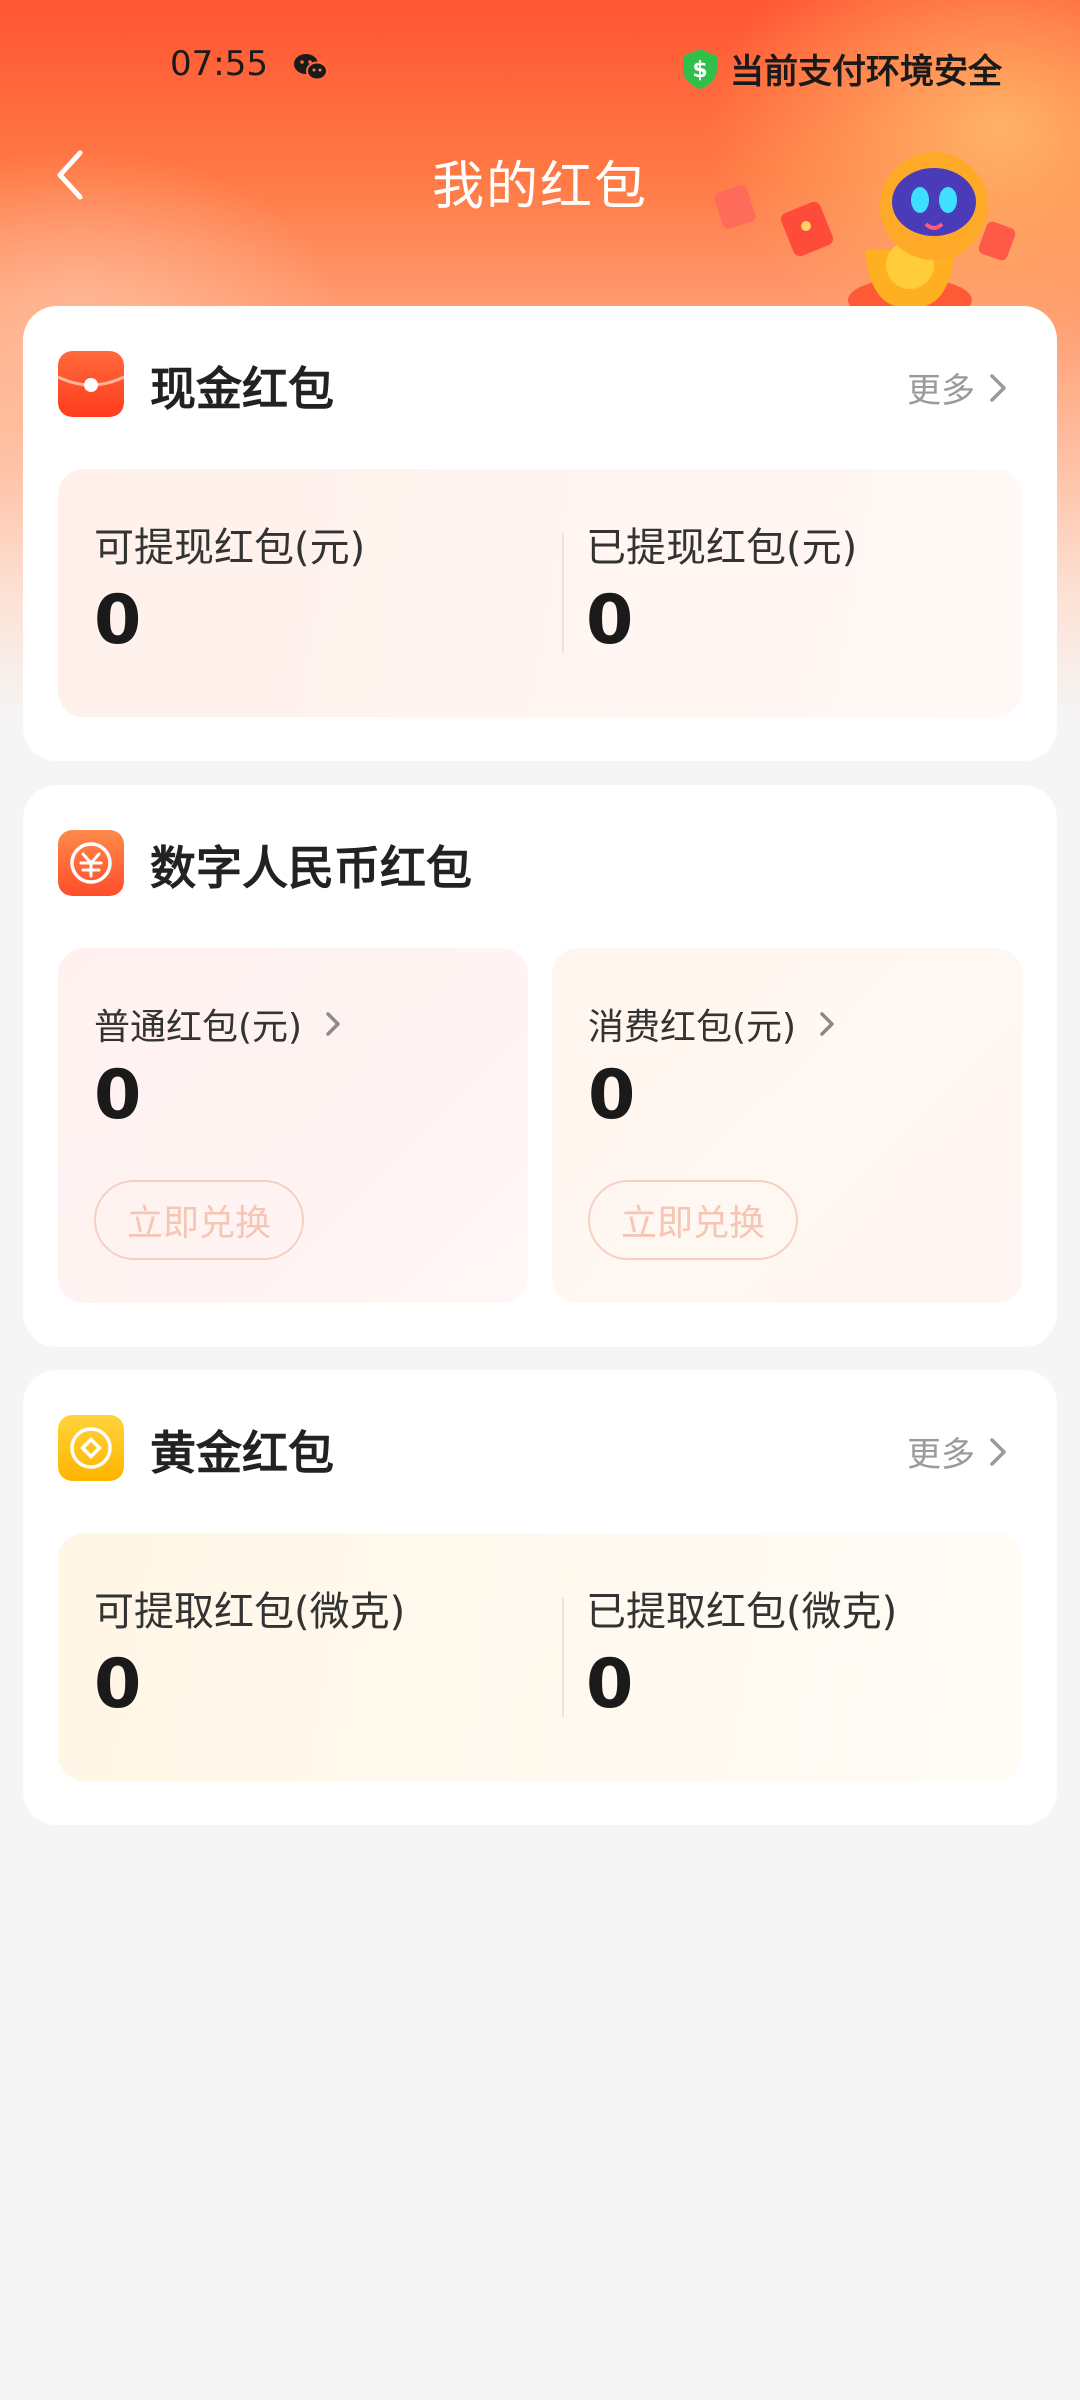 Image resolution: width=1080 pixels, height=2400 pixels. Describe the element at coordinates (787, 1125) in the screenshot. I see `consumption-envelope-panel: 消费红包(元) 0 立即兑换` at that location.